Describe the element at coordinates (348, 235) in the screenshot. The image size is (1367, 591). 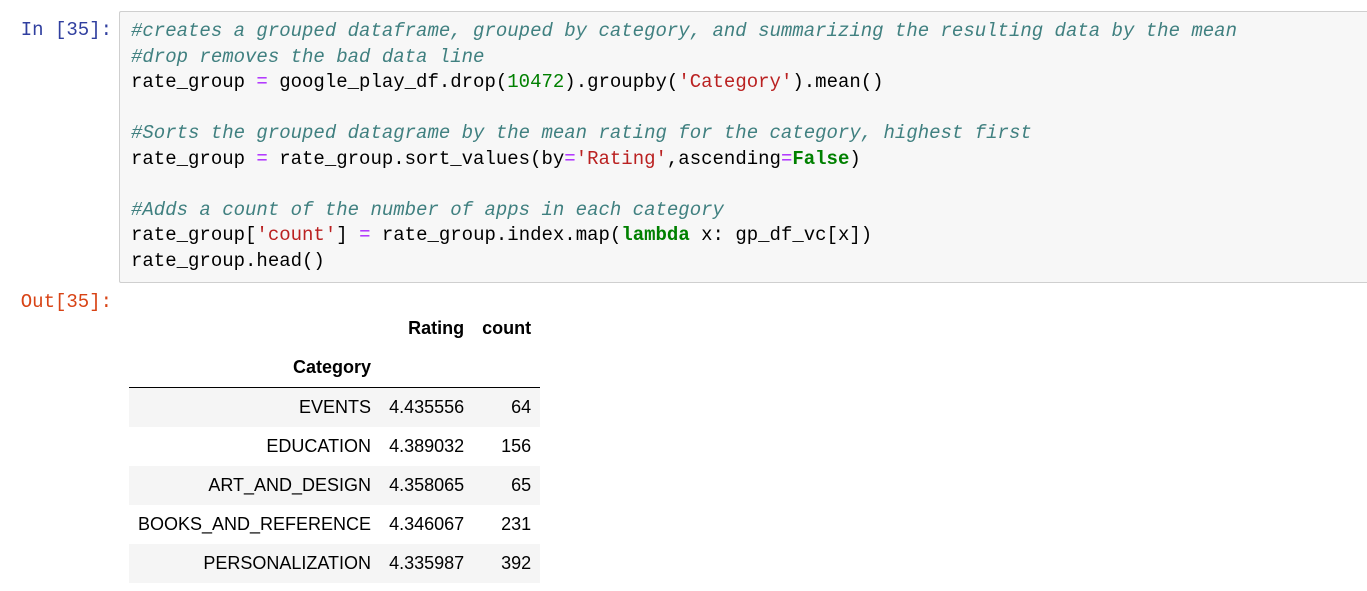
I see `code-token: ]` at that location.